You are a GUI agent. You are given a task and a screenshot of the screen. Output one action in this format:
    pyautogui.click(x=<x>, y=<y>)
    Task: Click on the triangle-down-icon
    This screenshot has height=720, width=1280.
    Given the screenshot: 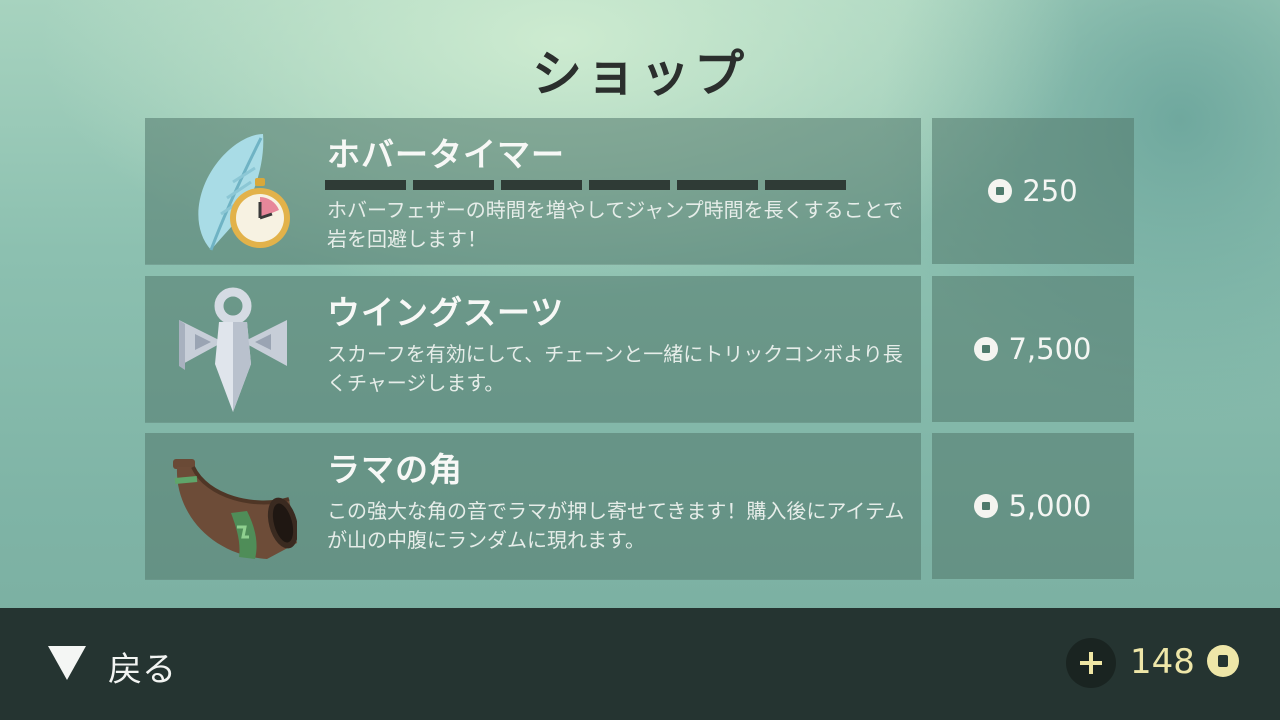 What is the action you would take?
    pyautogui.click(x=67, y=663)
    